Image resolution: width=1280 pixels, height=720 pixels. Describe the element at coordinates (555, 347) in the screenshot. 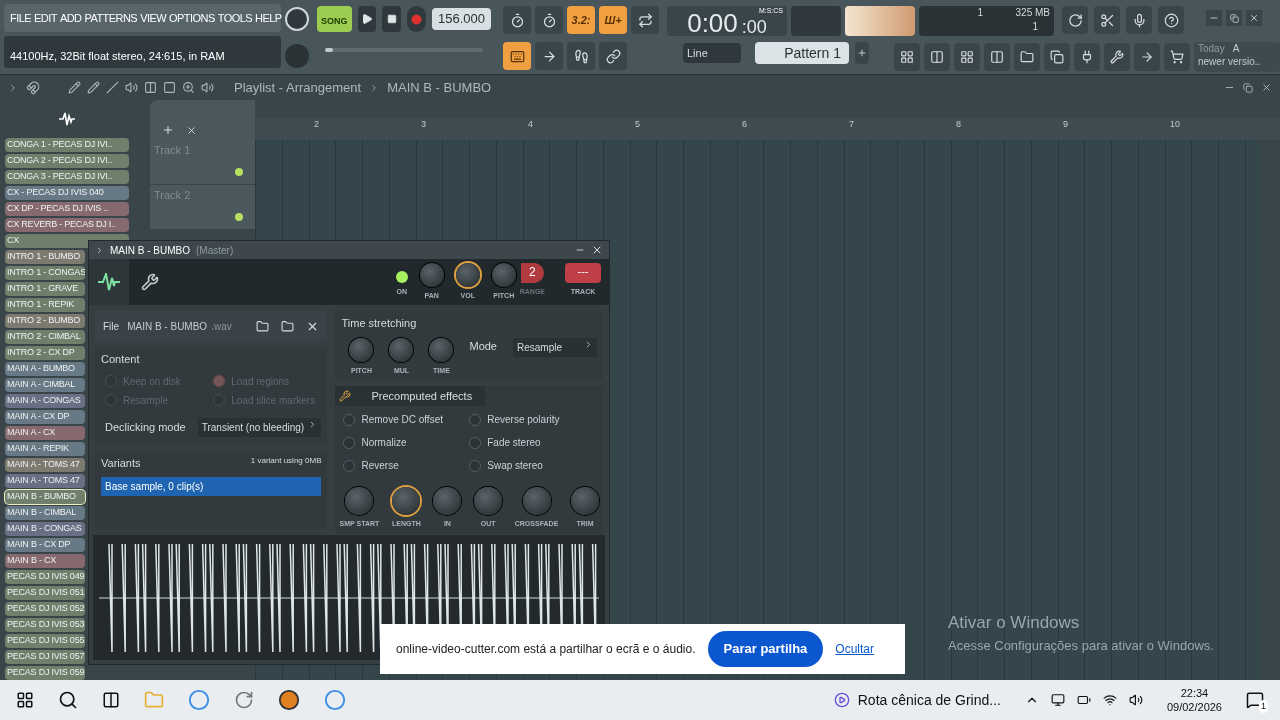

I see `mode-dropdown: Resample` at that location.